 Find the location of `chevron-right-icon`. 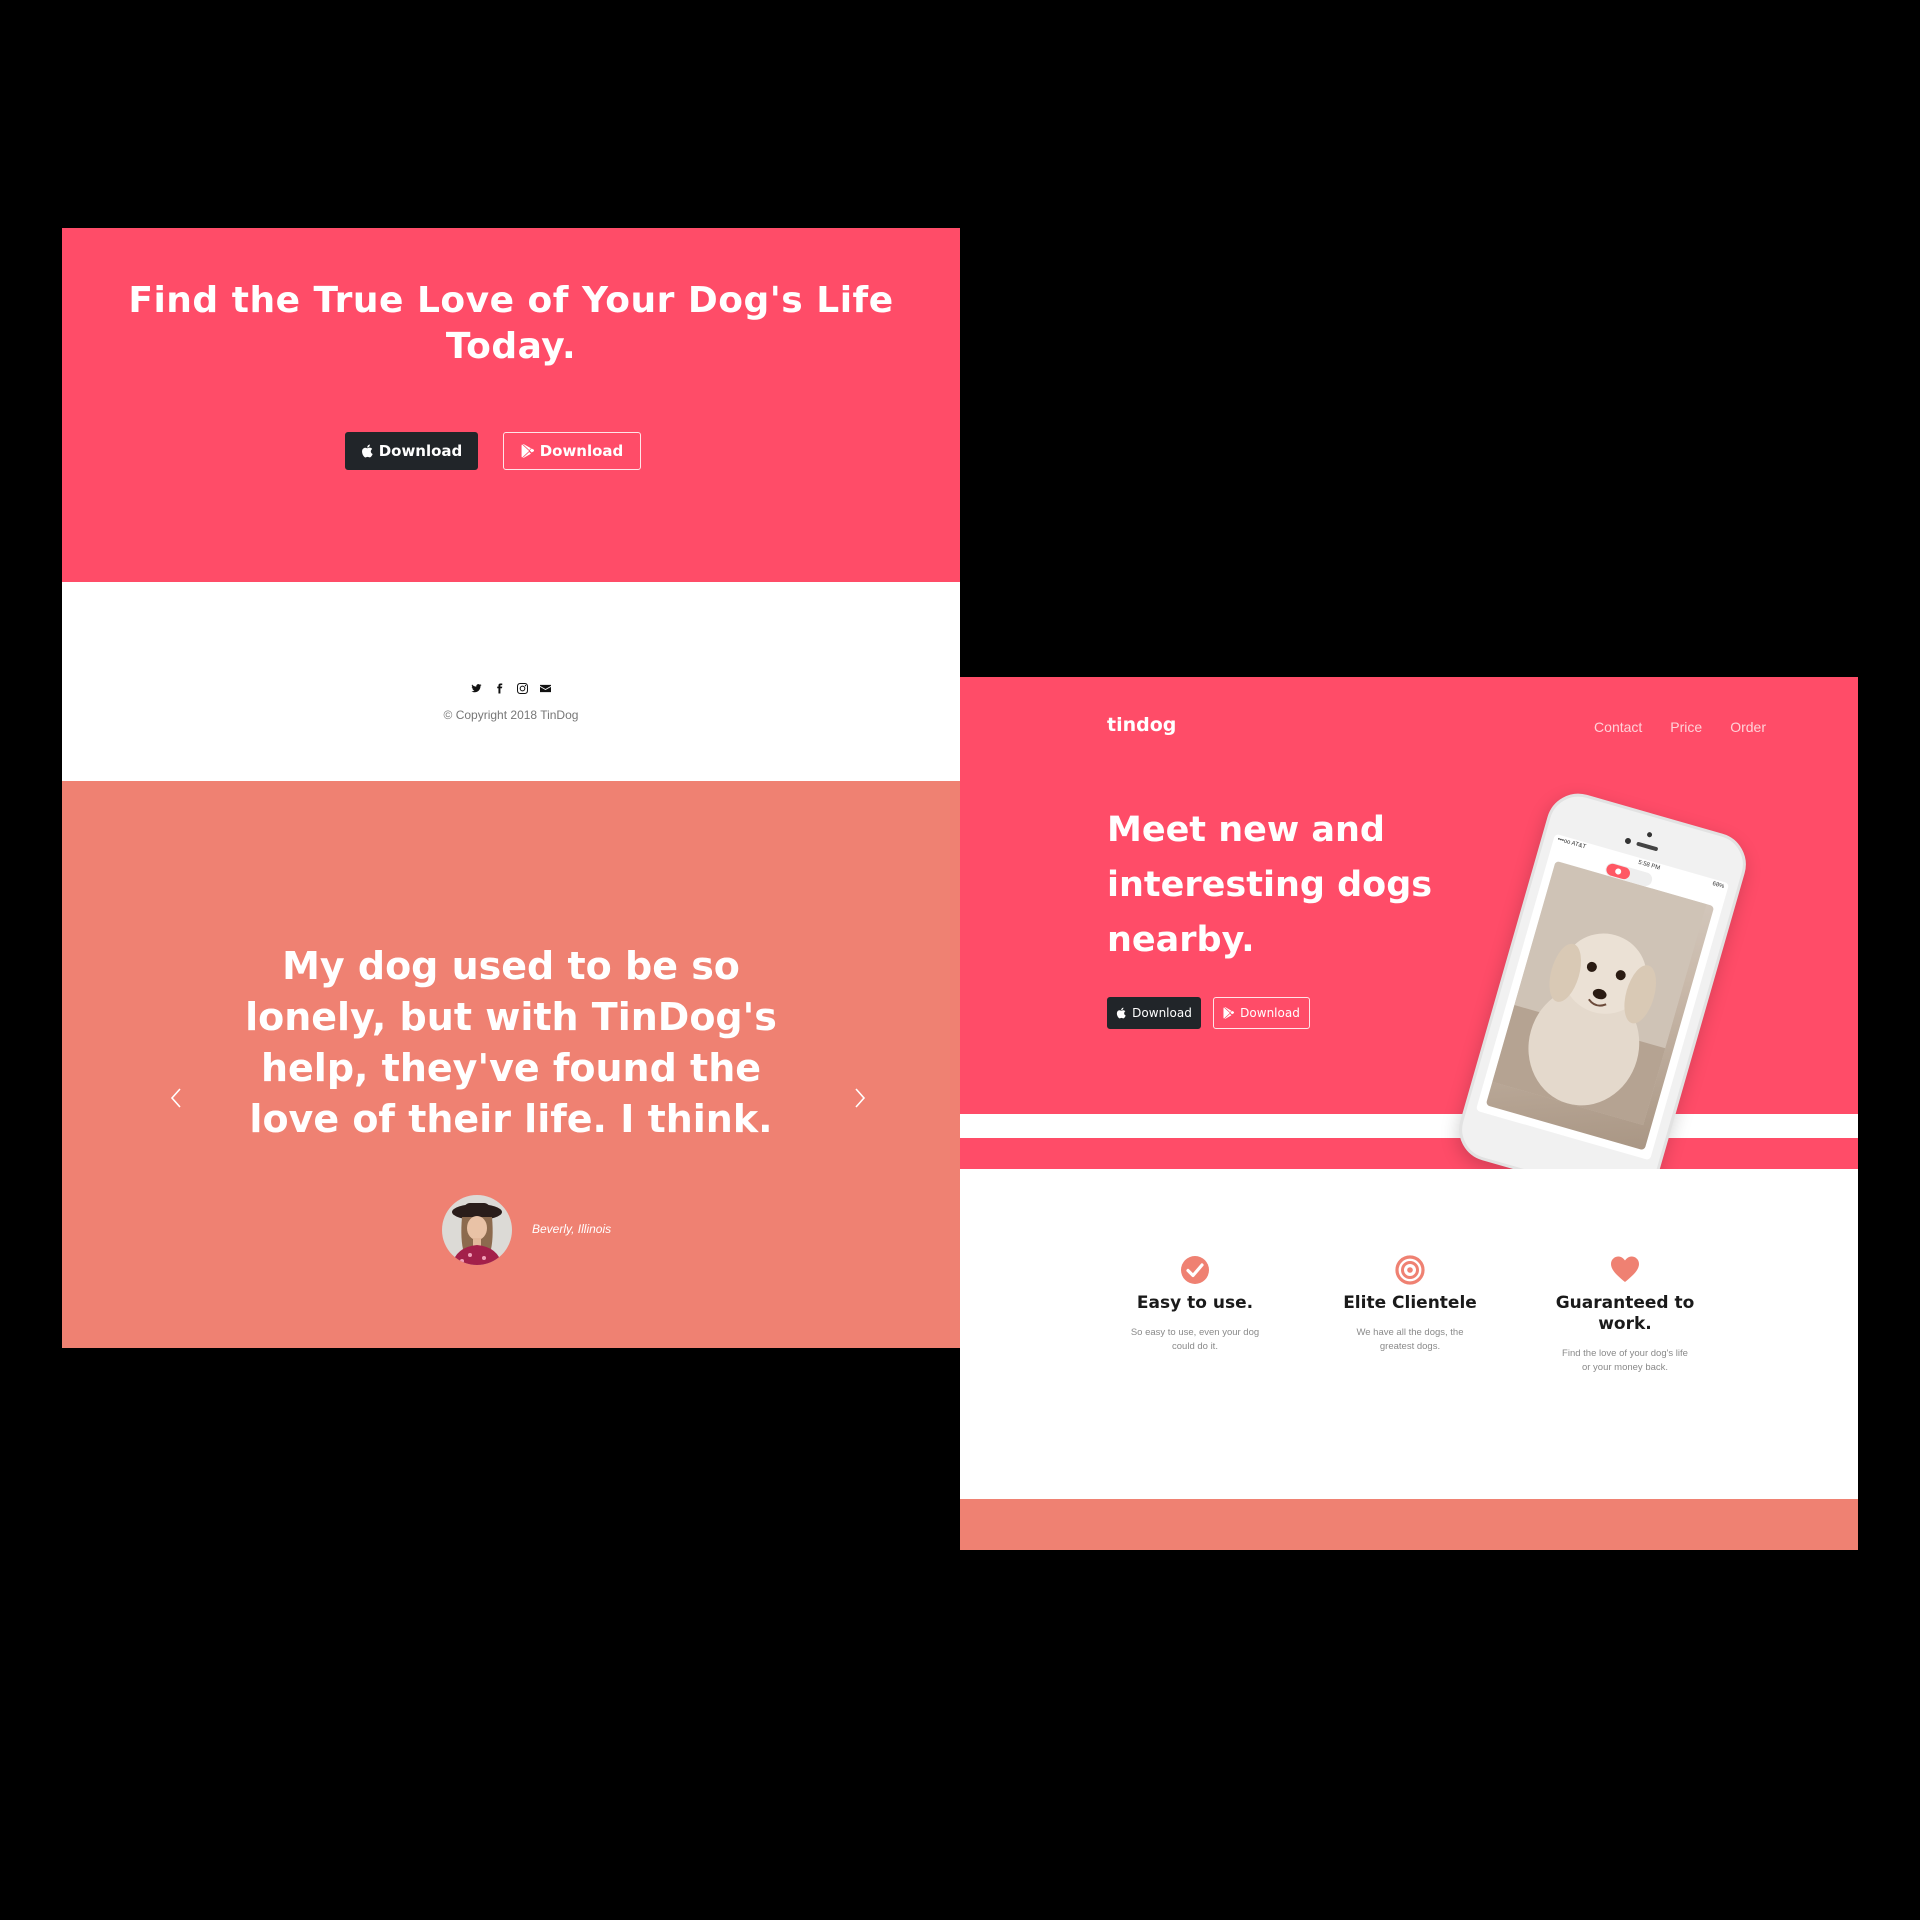

chevron-right-icon is located at coordinates (860, 1098).